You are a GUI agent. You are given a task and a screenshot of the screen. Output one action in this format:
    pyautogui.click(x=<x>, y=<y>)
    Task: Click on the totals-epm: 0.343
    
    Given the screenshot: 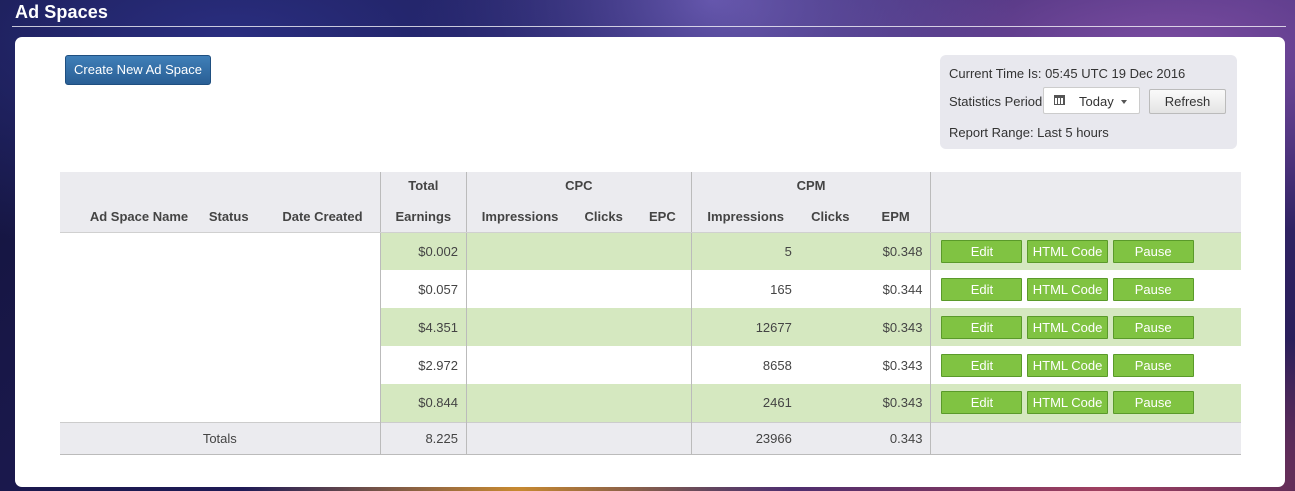 What is the action you would take?
    pyautogui.click(x=895, y=438)
    